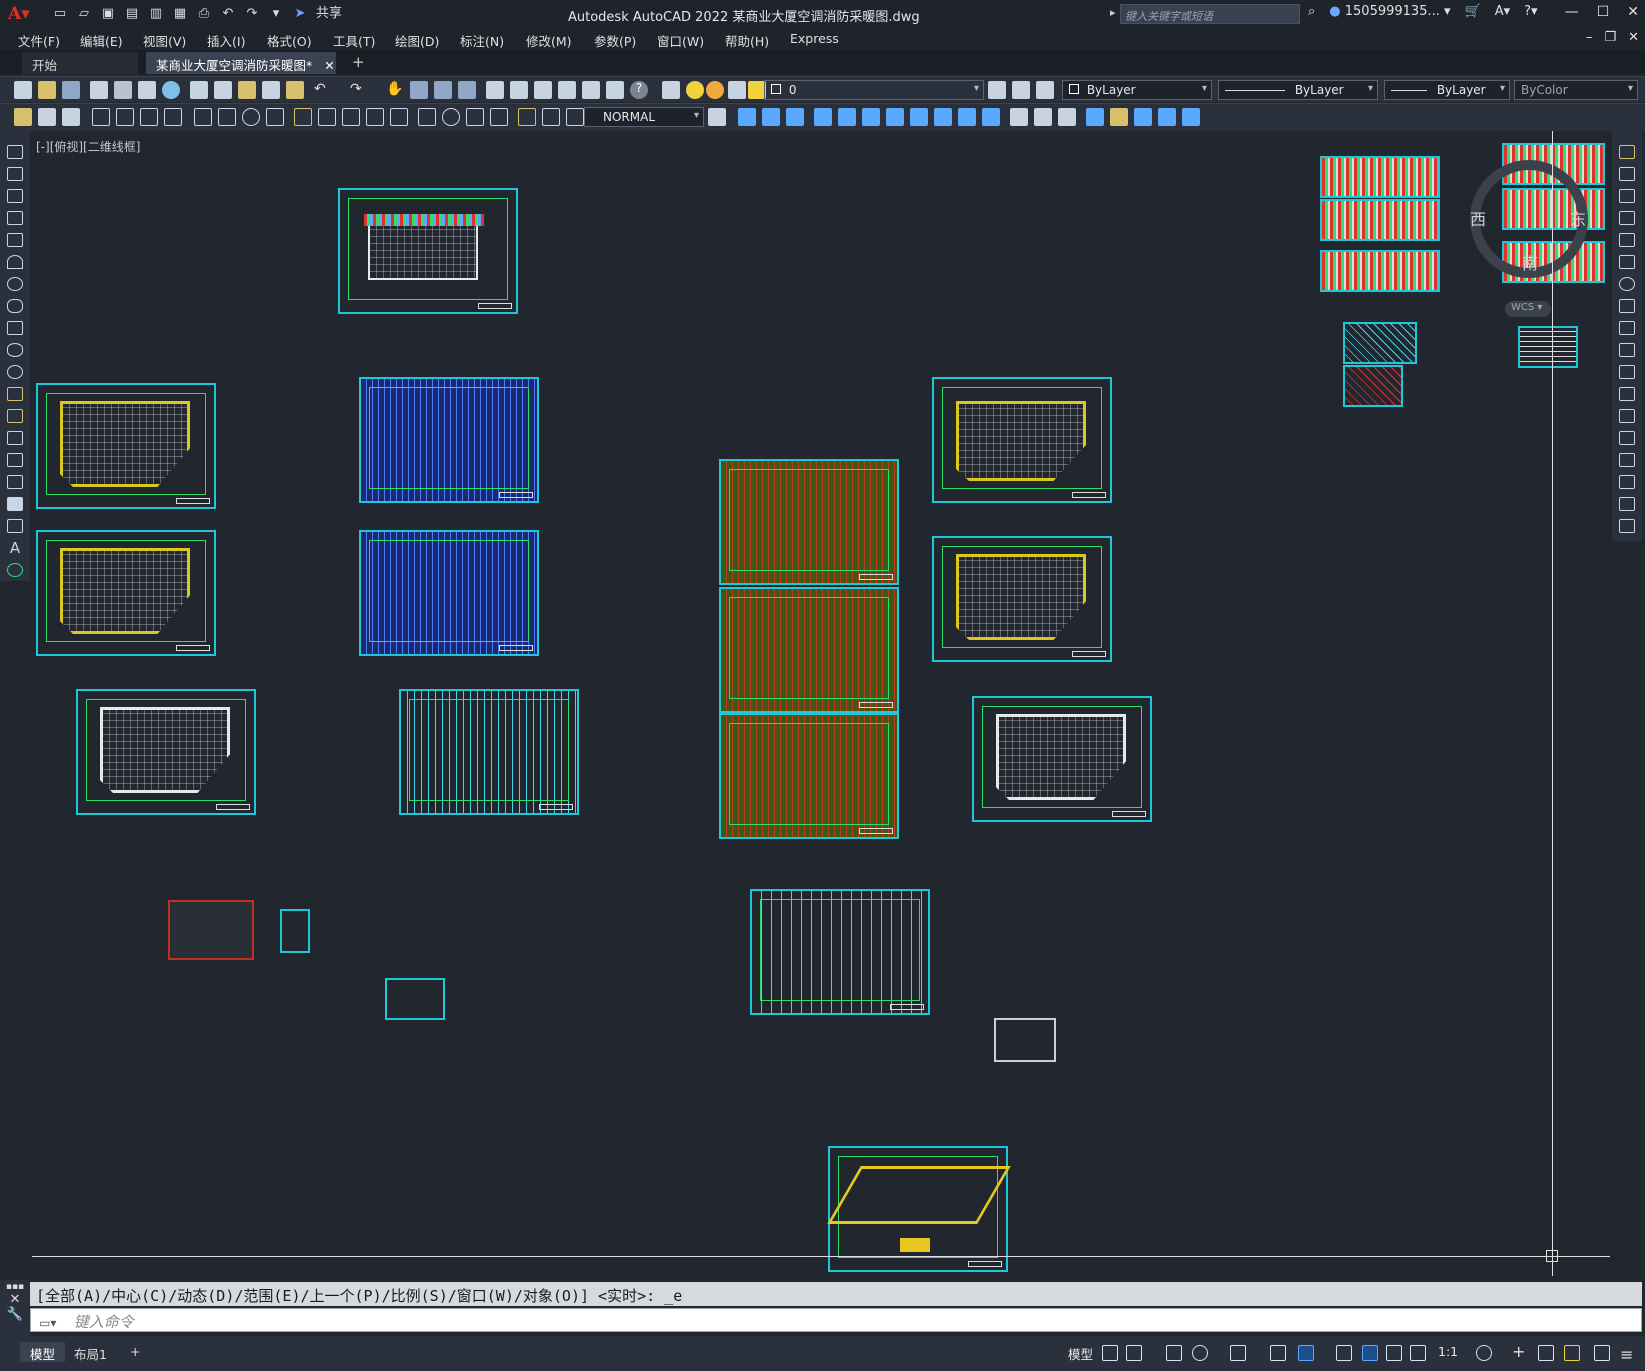 The height and width of the screenshot is (1371, 1645). I want to click on plus-icon: +, so click(1520, 1352).